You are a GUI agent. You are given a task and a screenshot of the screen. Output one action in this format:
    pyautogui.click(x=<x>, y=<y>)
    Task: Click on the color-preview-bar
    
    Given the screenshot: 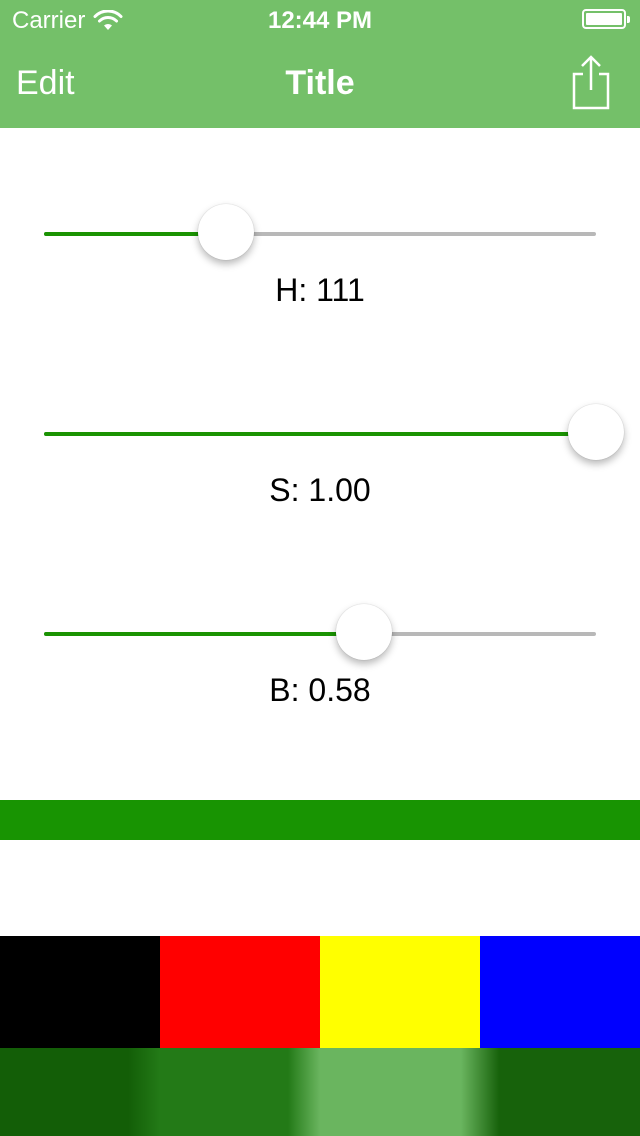 What is the action you would take?
    pyautogui.click(x=320, y=820)
    